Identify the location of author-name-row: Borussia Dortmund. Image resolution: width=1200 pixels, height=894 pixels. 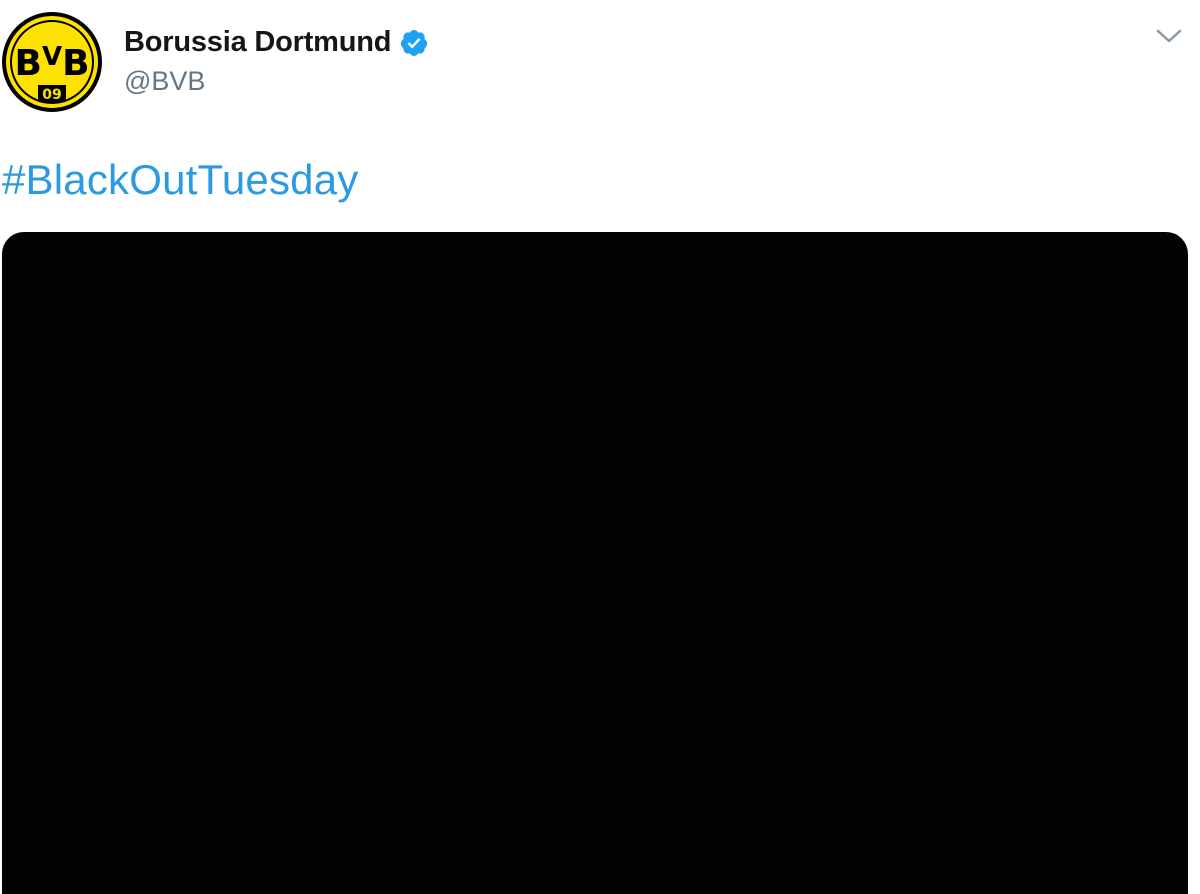
(276, 42).